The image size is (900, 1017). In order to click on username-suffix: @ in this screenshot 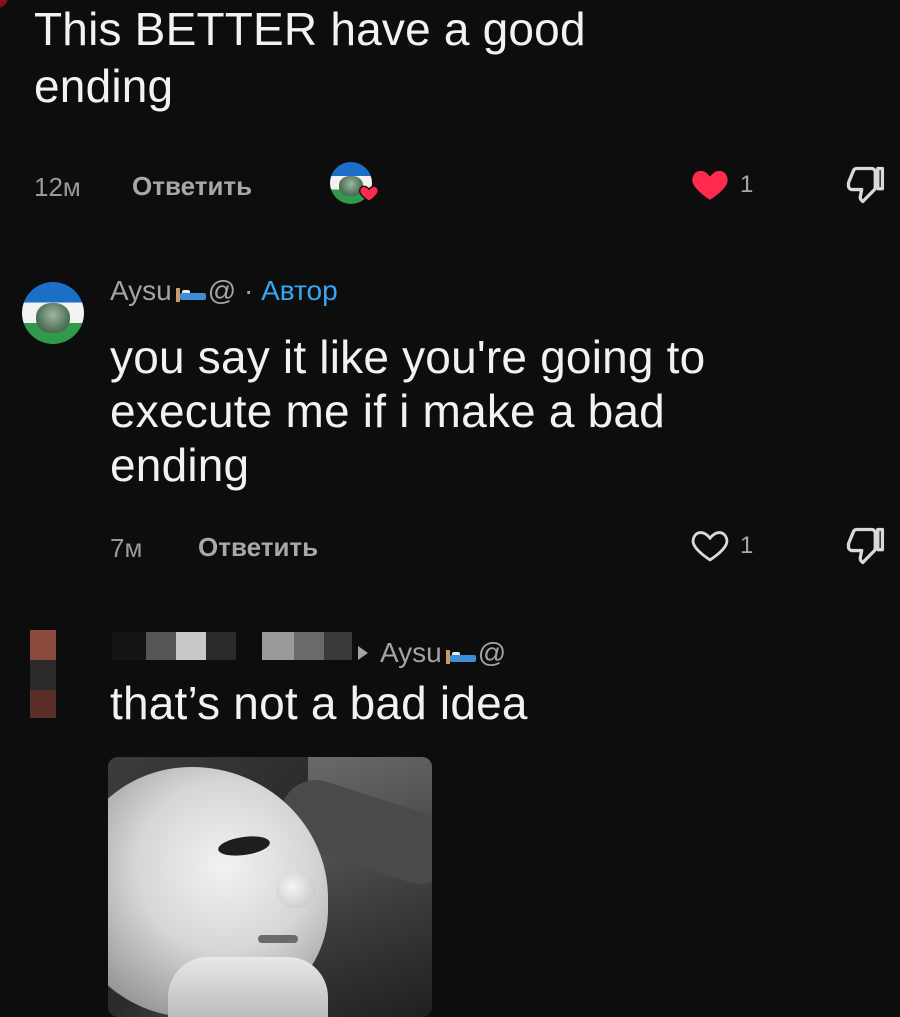, I will do `click(222, 290)`.